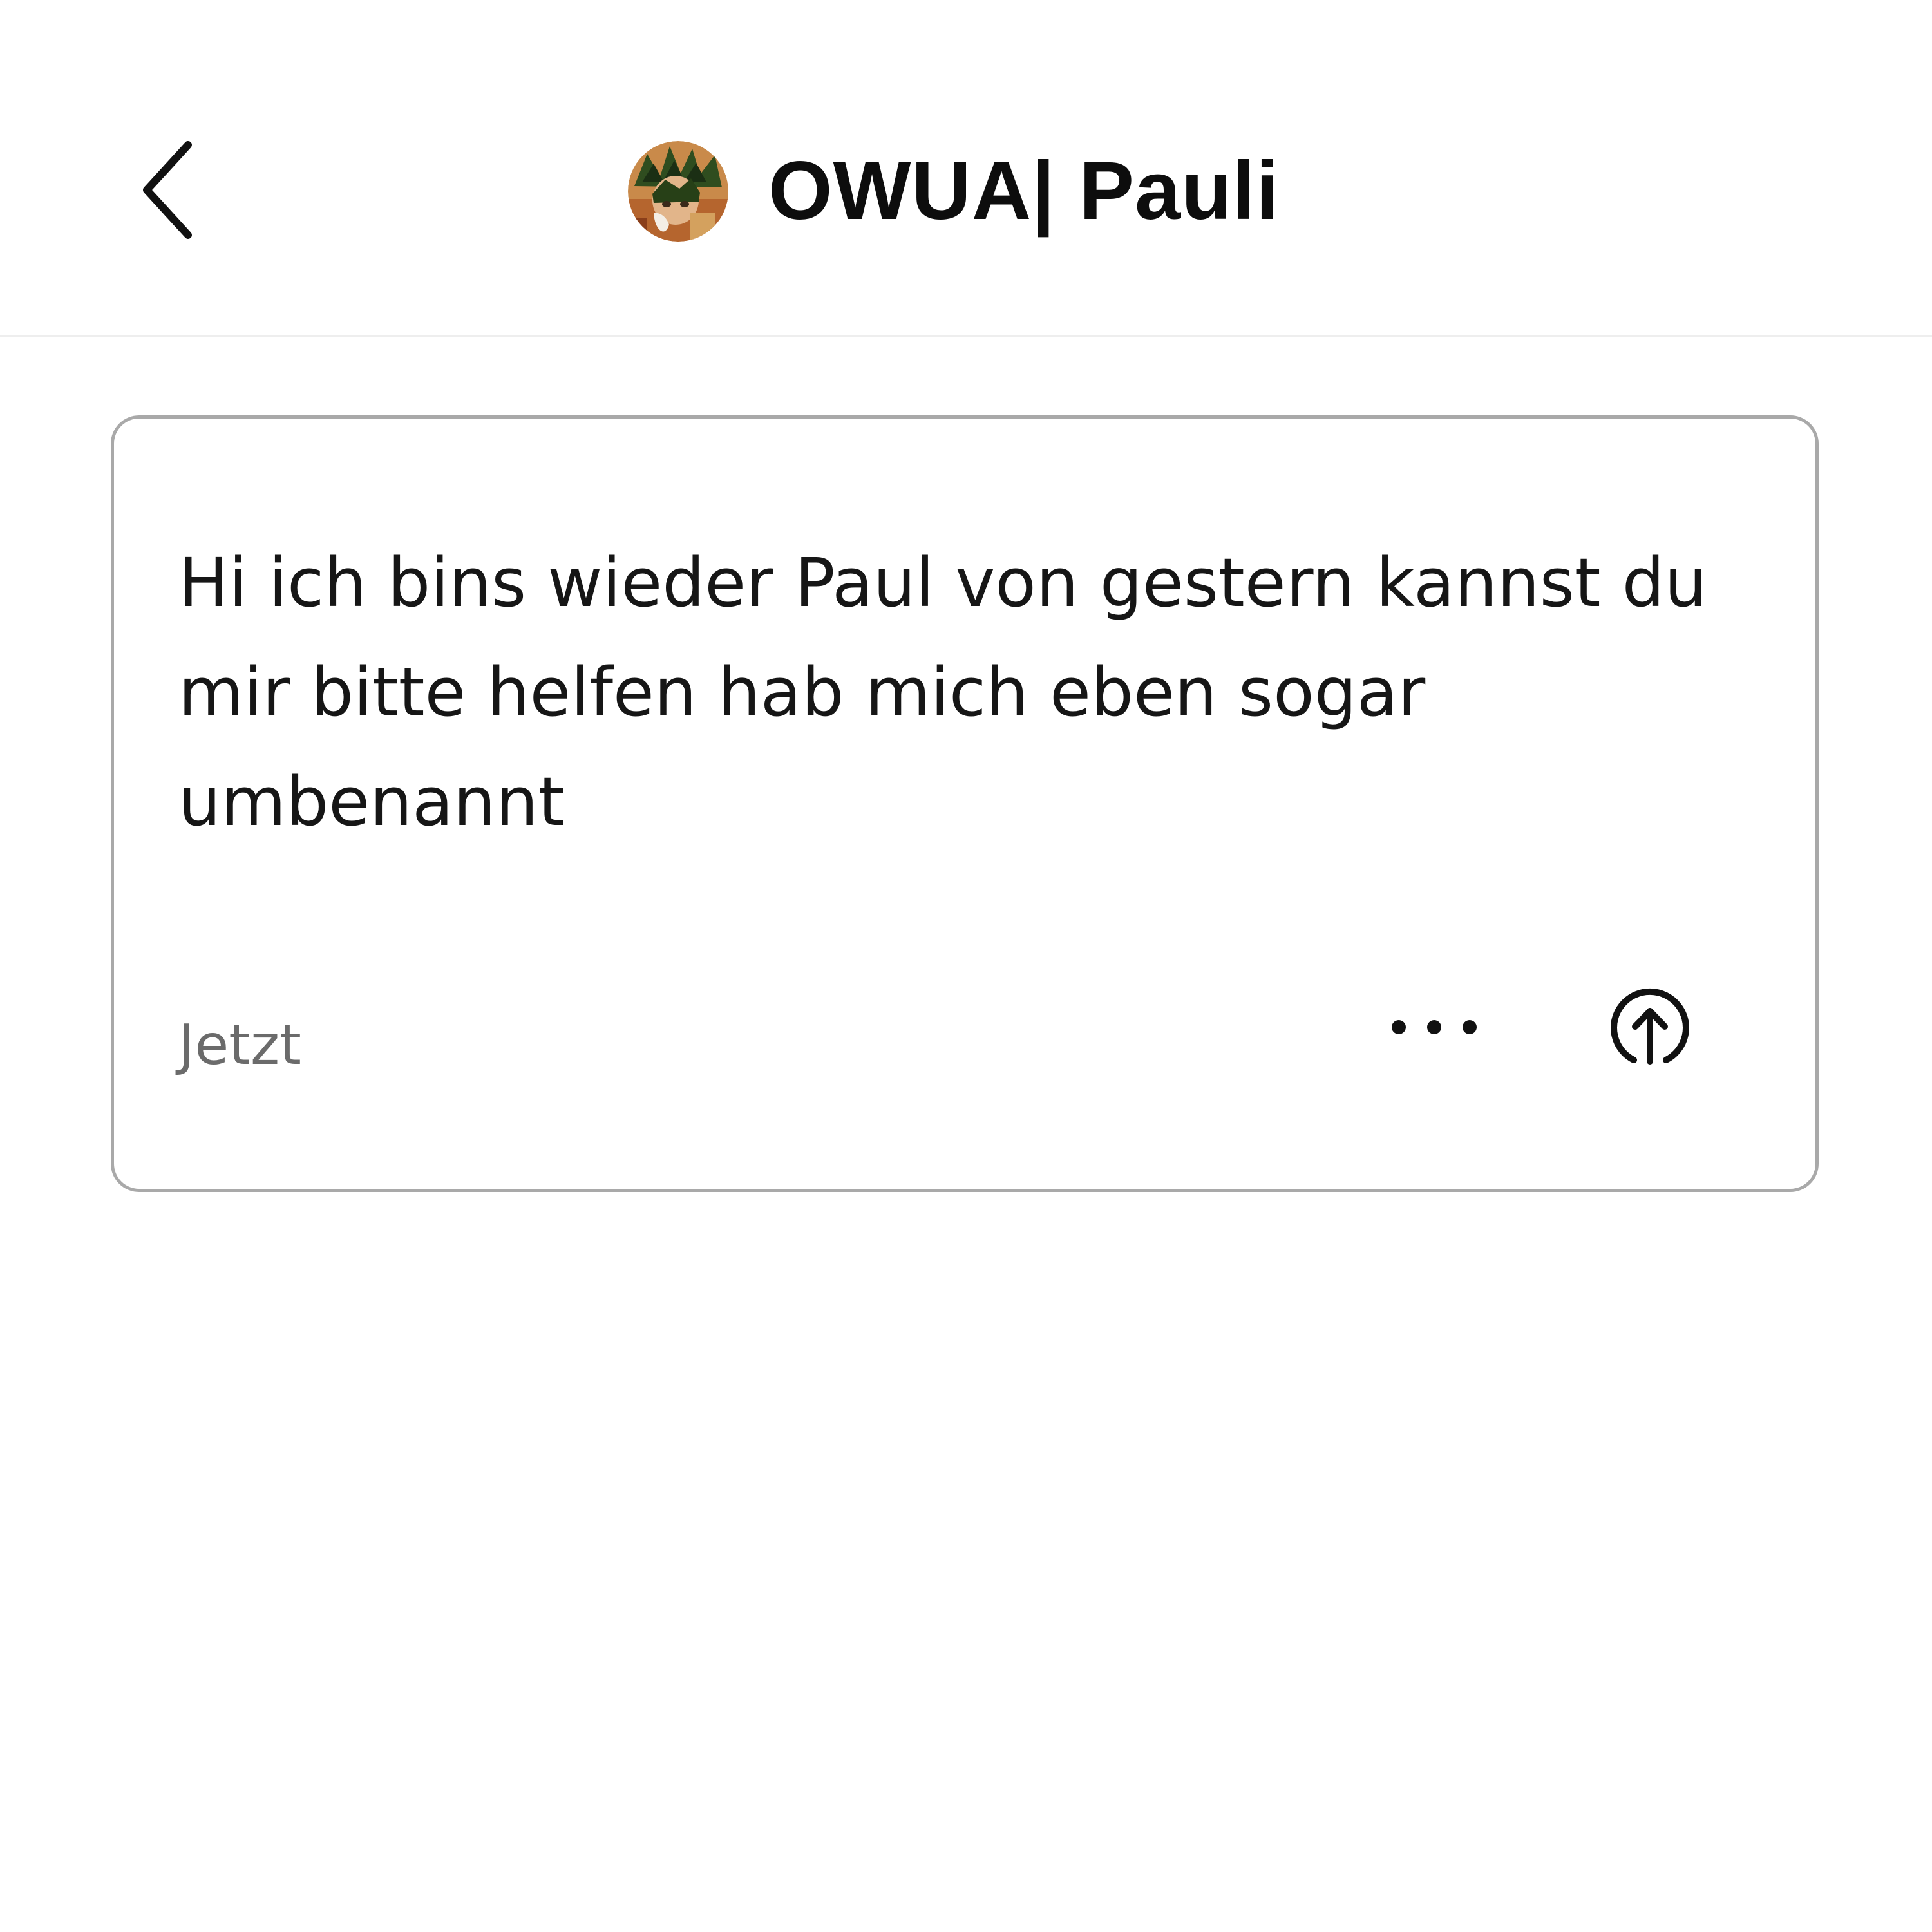  I want to click on profile-avatar-image, so click(678, 191).